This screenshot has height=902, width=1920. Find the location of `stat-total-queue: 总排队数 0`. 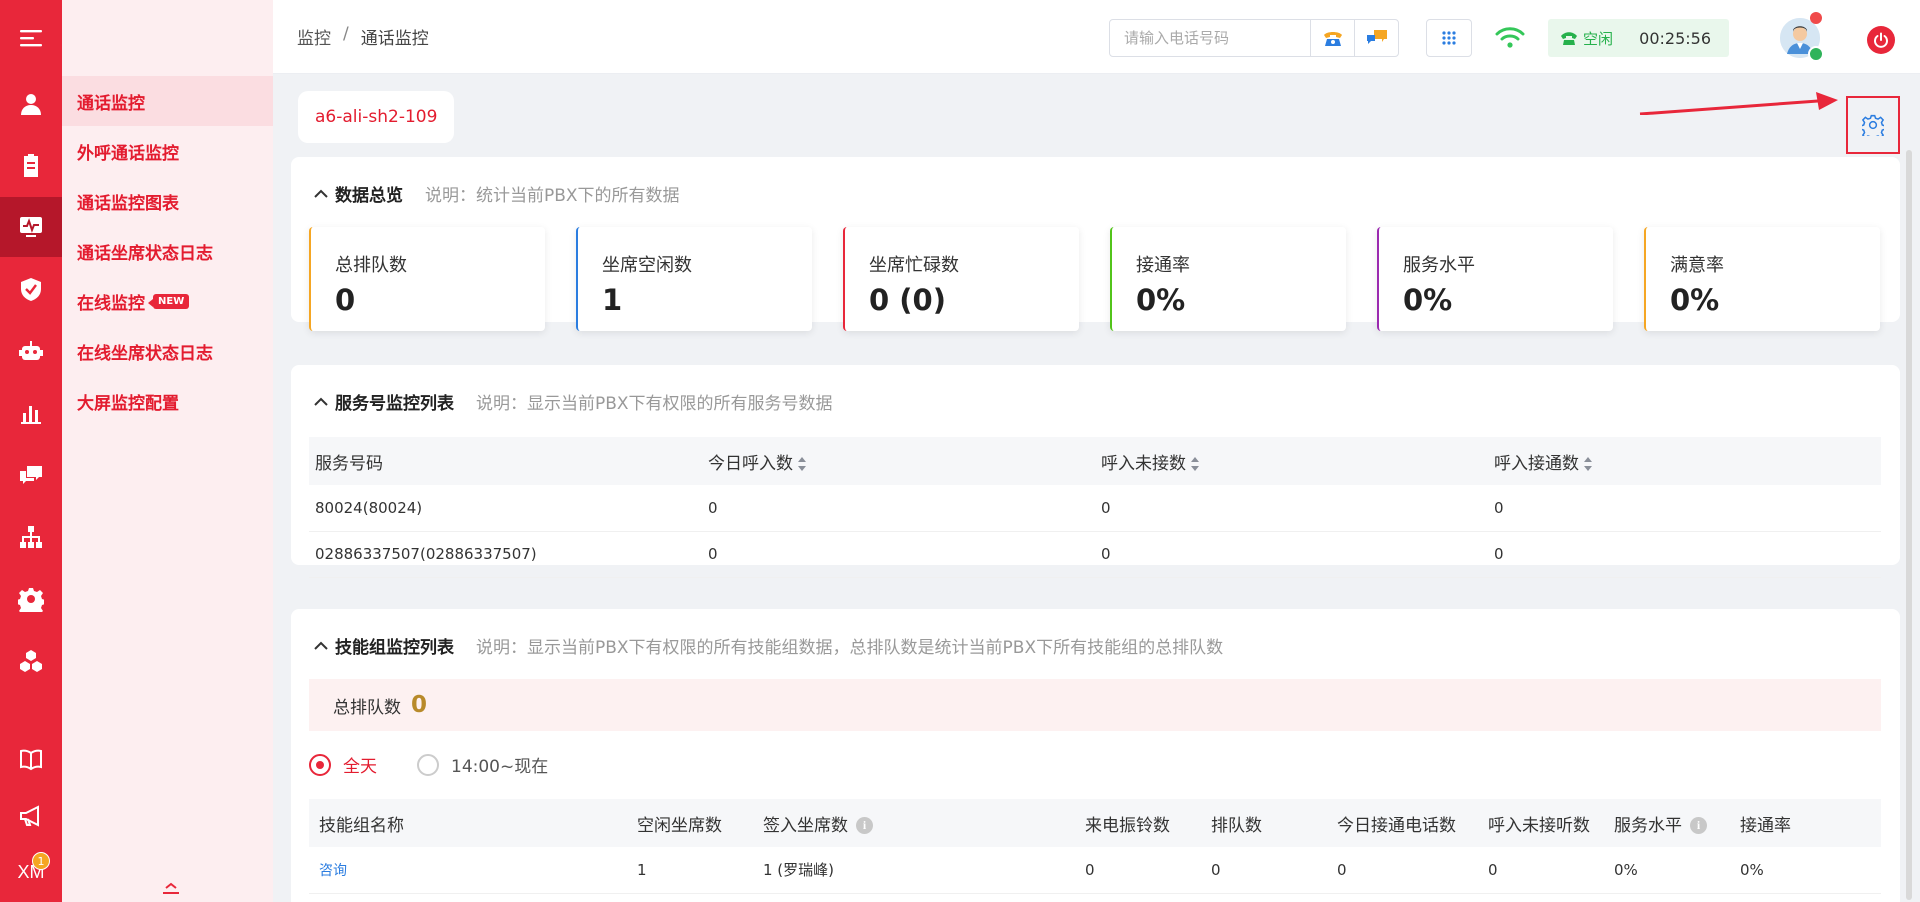

stat-total-queue: 总排队数 0 is located at coordinates (427, 279).